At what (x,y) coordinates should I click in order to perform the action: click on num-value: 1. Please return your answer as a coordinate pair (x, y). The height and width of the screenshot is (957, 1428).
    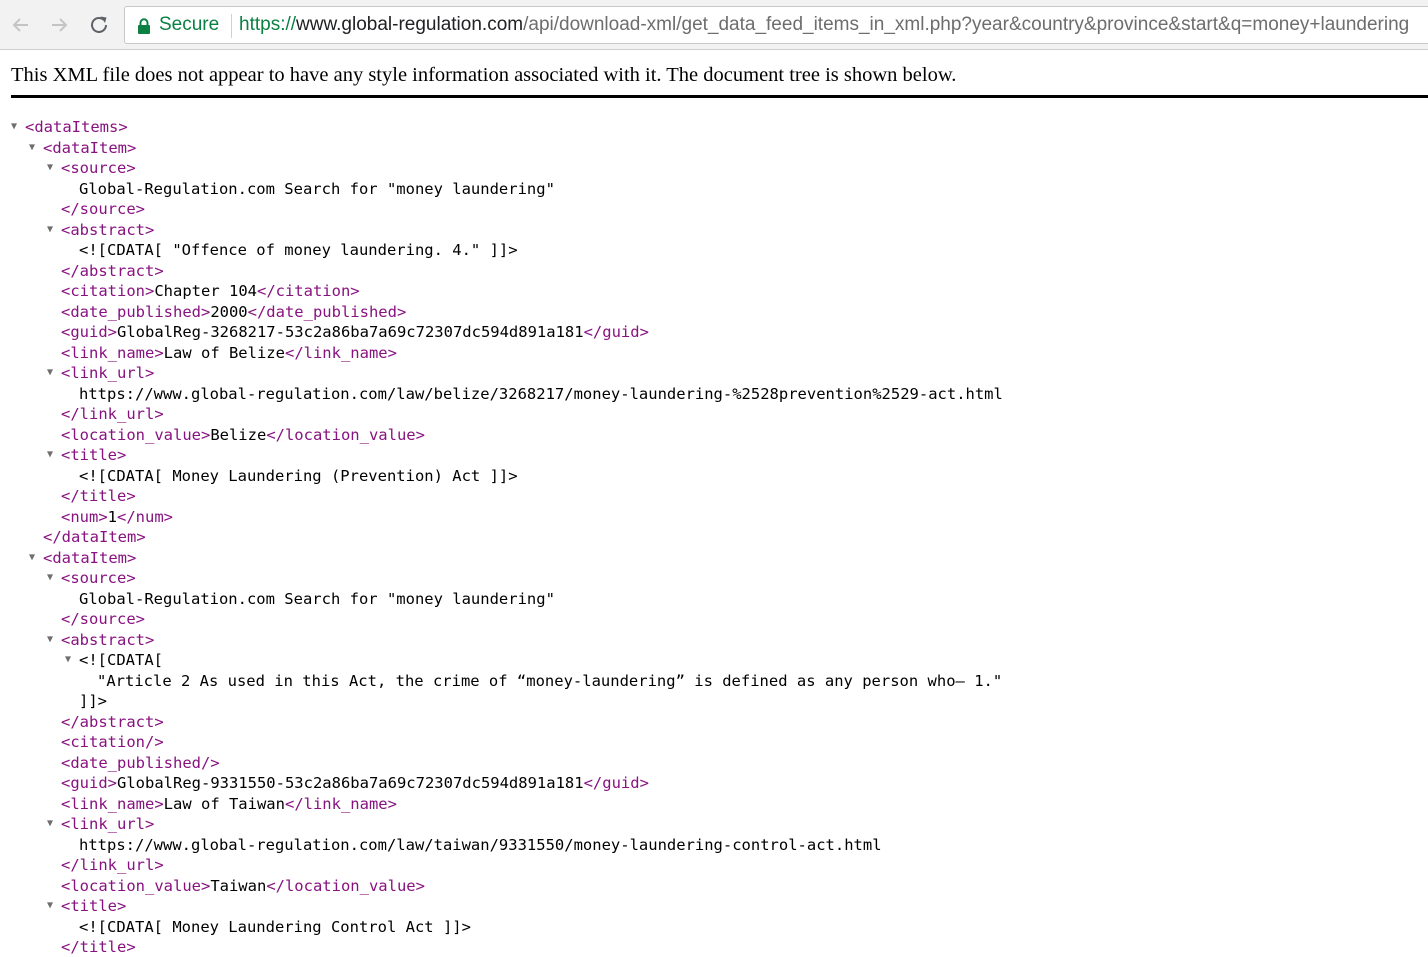
    Looking at the image, I should click on (112, 516).